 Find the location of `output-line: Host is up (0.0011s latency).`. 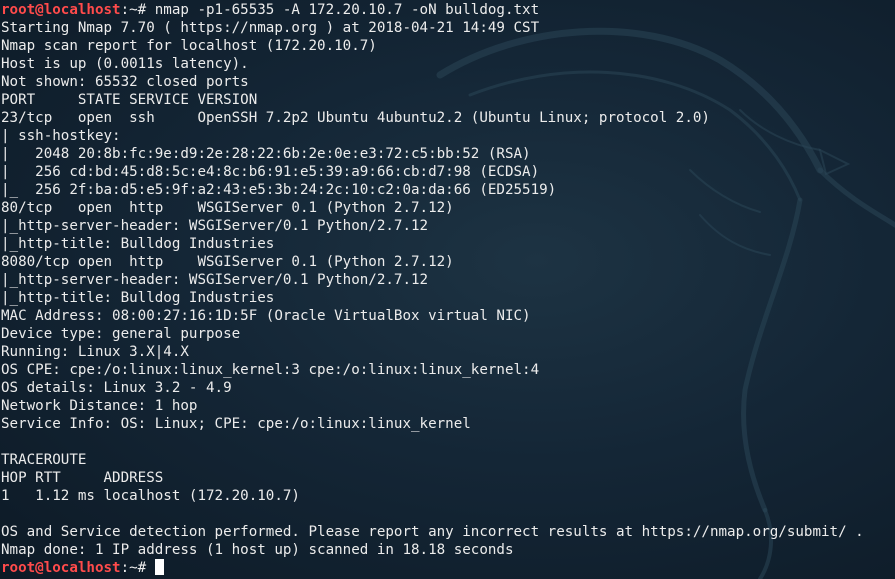

output-line: Host is up (0.0011s latency). is located at coordinates (125, 64).